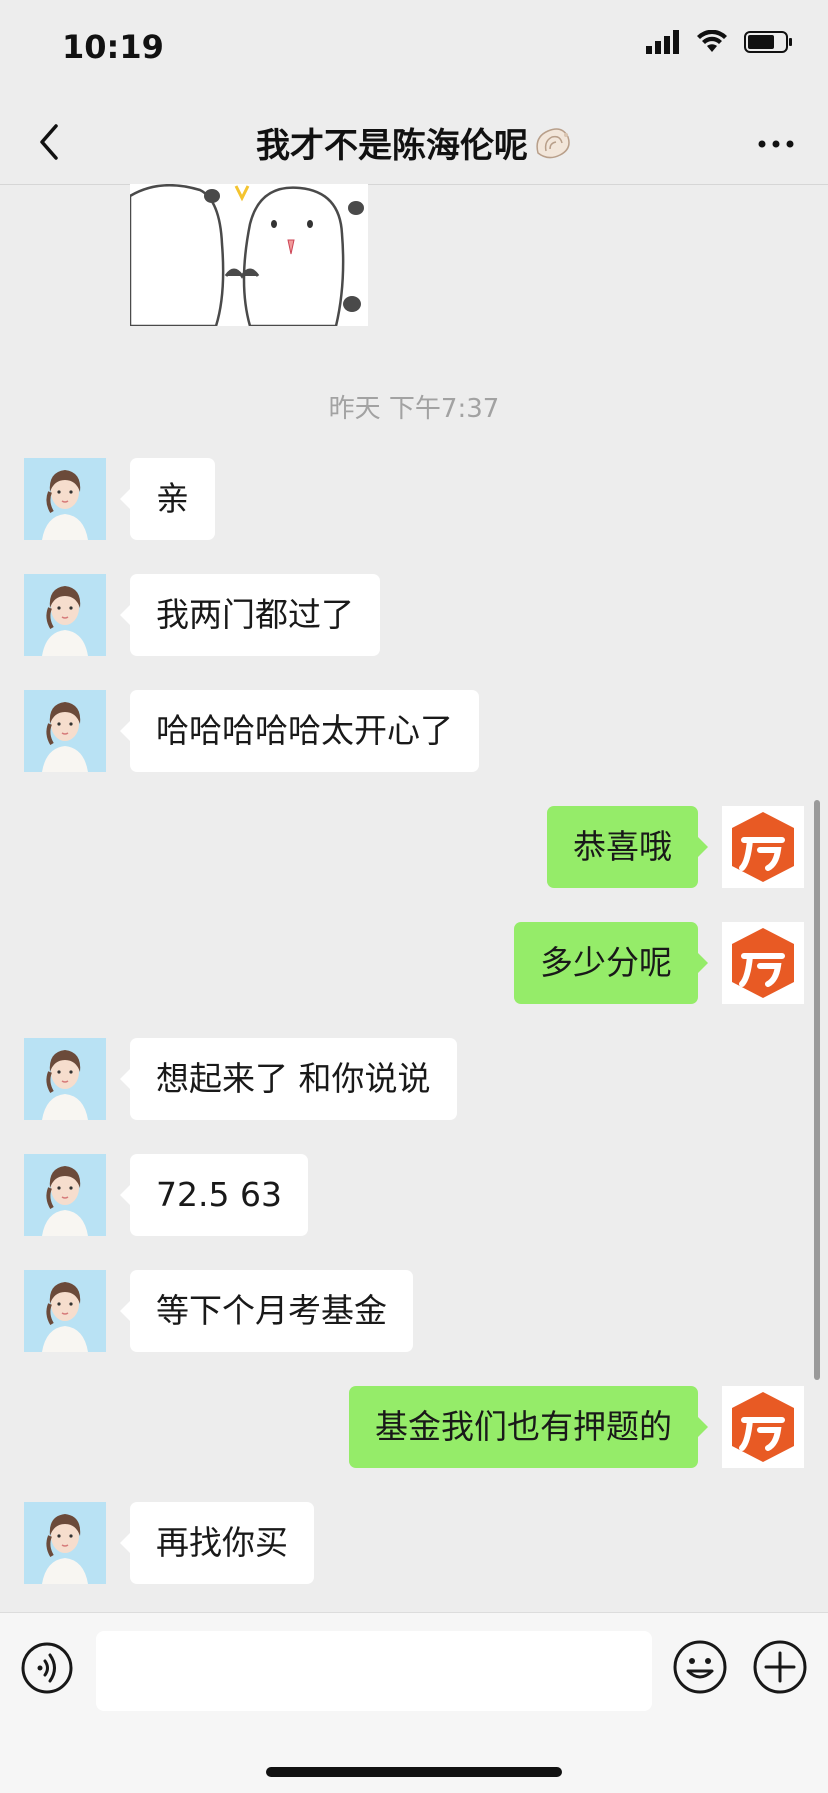  I want to click on message-bubble: 我两门都过了, so click(250, 615).